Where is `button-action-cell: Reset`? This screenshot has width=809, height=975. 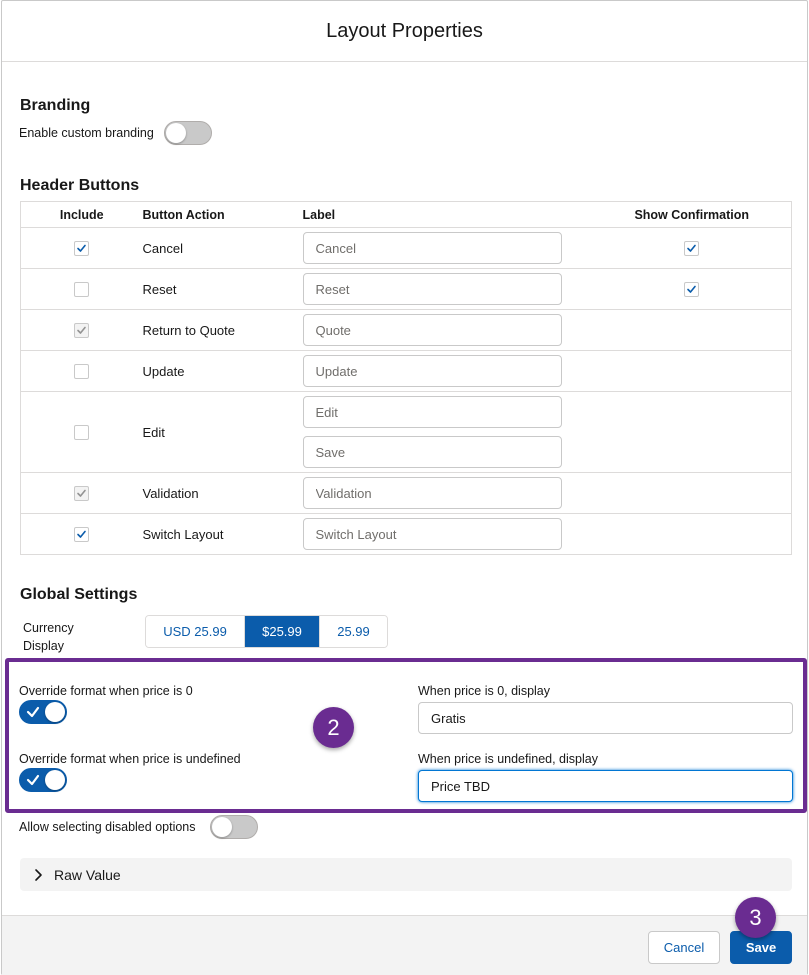
button-action-cell: Reset is located at coordinates (222, 289).